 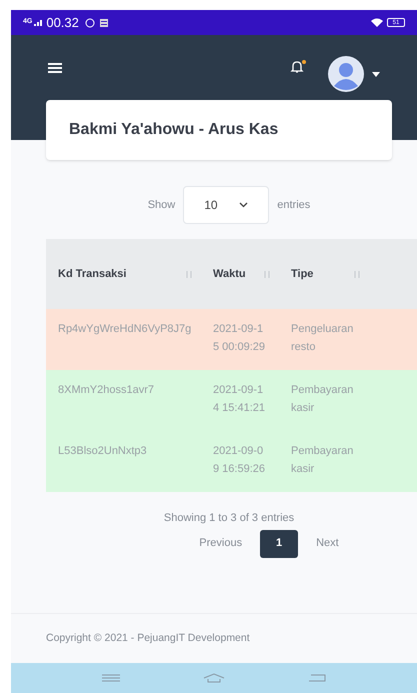 I want to click on column-header: Tipe, so click(x=302, y=274).